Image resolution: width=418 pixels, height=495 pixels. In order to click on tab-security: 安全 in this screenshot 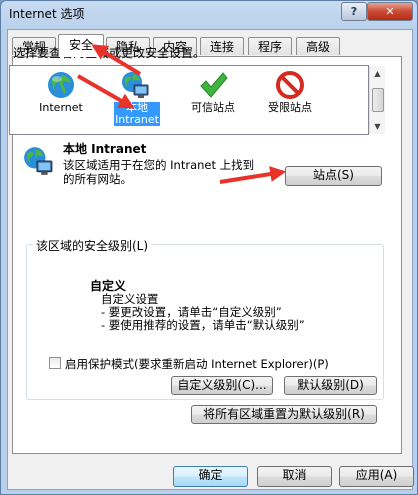, I will do `click(81, 45)`.